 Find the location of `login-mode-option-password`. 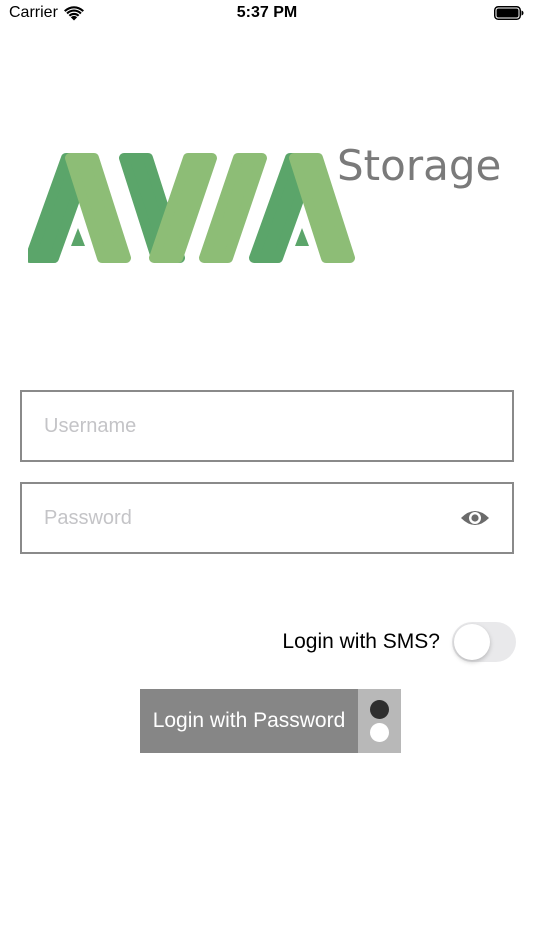

login-mode-option-password is located at coordinates (379, 709).